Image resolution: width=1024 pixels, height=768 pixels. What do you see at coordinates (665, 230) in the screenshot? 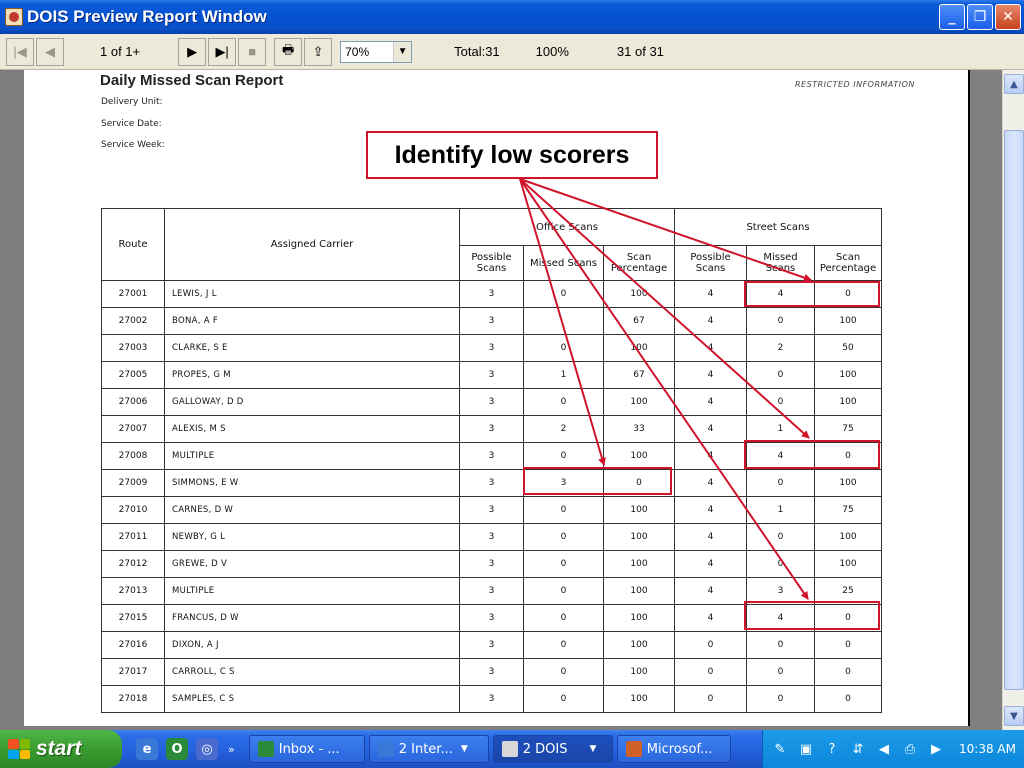
I see `arrow-to-lewis` at bounding box center [665, 230].